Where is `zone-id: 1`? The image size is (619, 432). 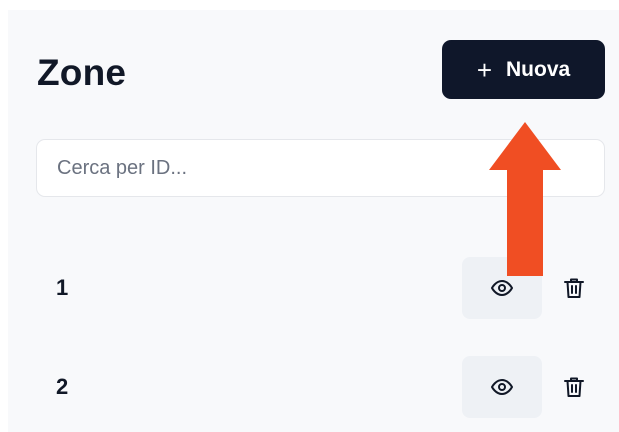
zone-id: 1 is located at coordinates (62, 287).